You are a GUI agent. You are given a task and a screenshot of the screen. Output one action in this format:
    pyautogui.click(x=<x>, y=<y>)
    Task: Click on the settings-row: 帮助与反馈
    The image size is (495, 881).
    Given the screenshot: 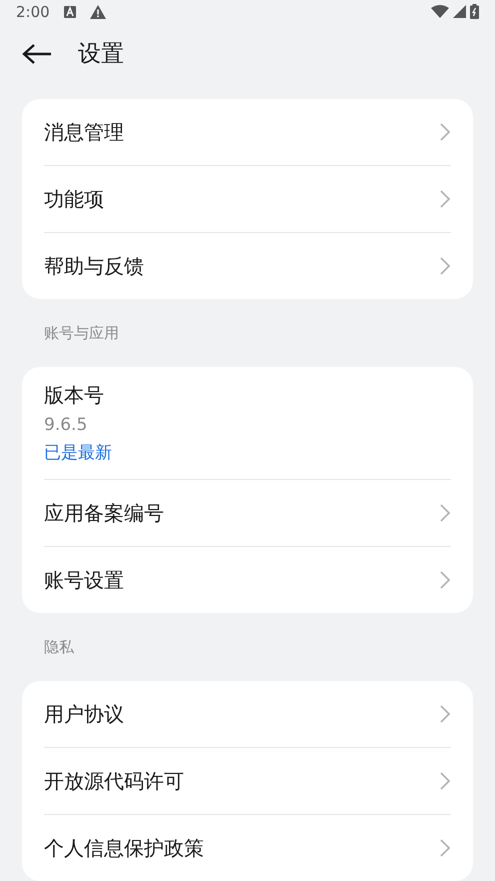 What is the action you would take?
    pyautogui.click(x=247, y=266)
    